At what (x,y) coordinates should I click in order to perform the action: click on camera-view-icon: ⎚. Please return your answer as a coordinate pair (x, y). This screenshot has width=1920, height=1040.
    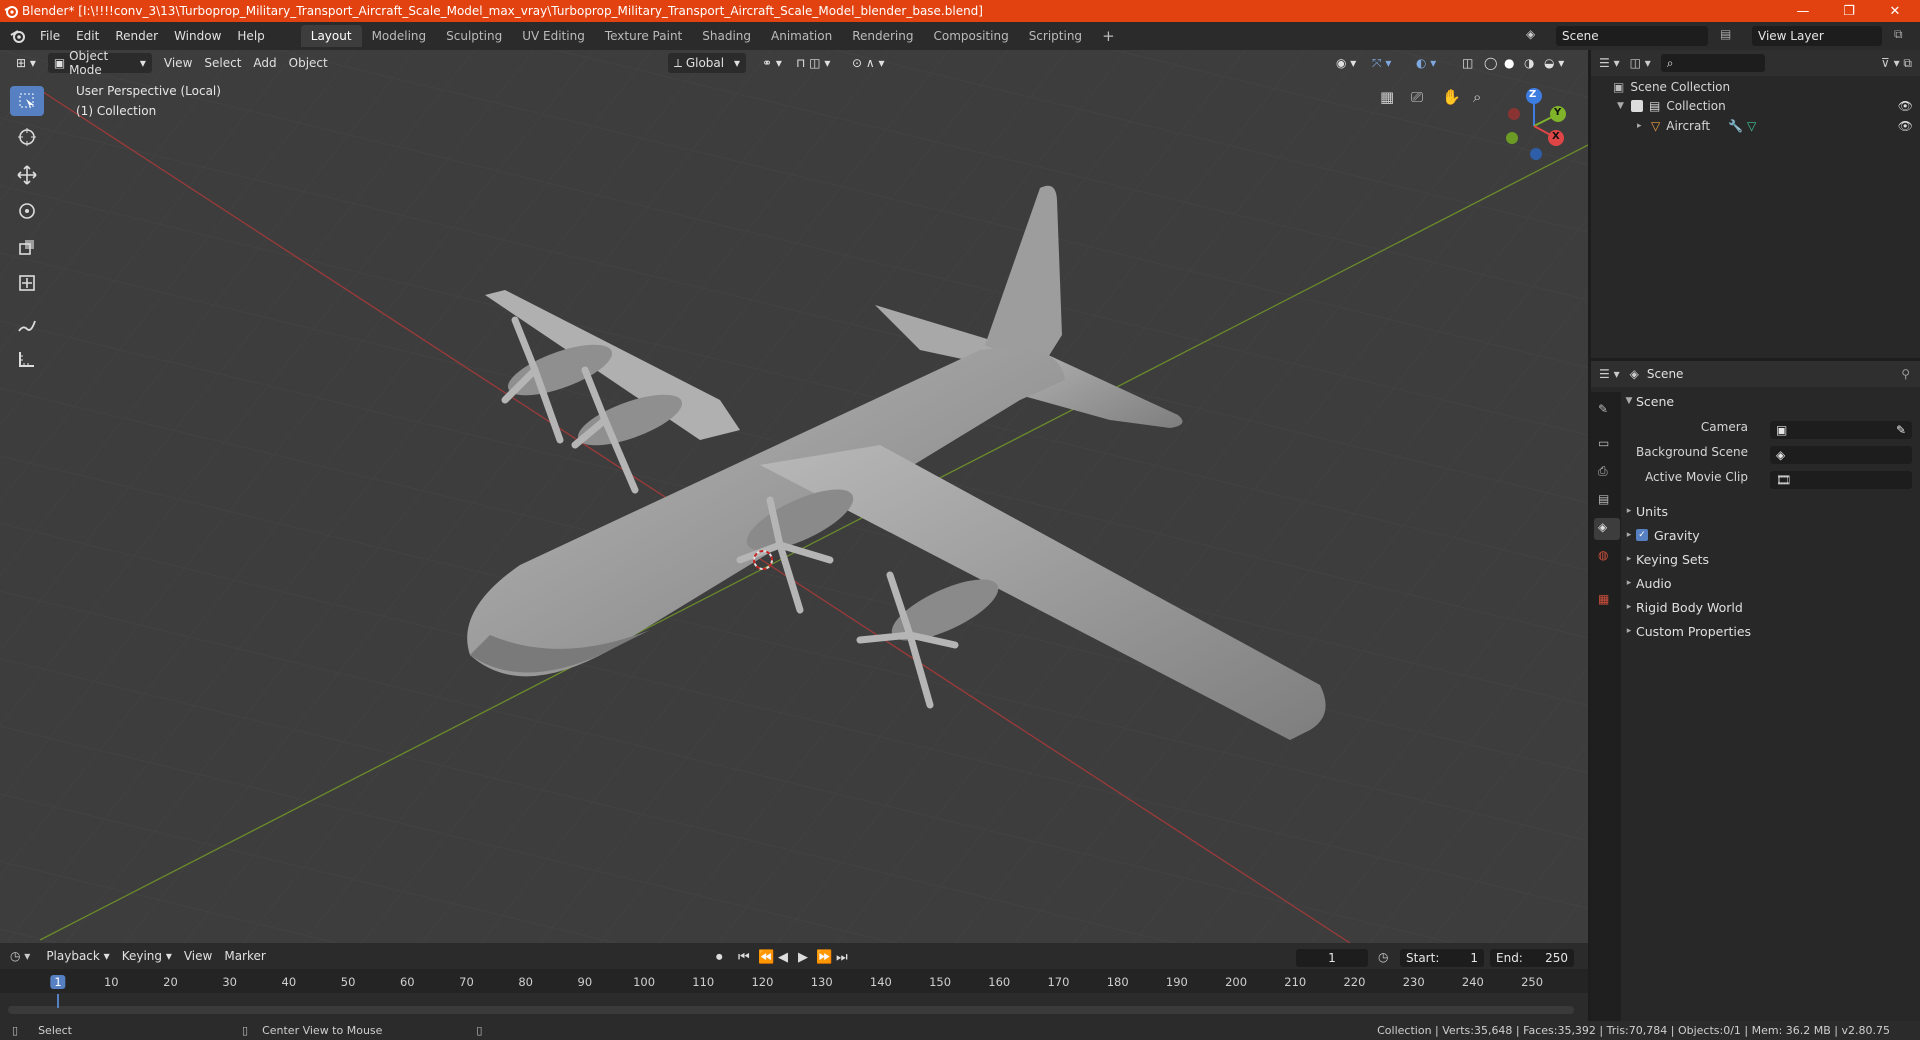
    Looking at the image, I should click on (1417, 97).